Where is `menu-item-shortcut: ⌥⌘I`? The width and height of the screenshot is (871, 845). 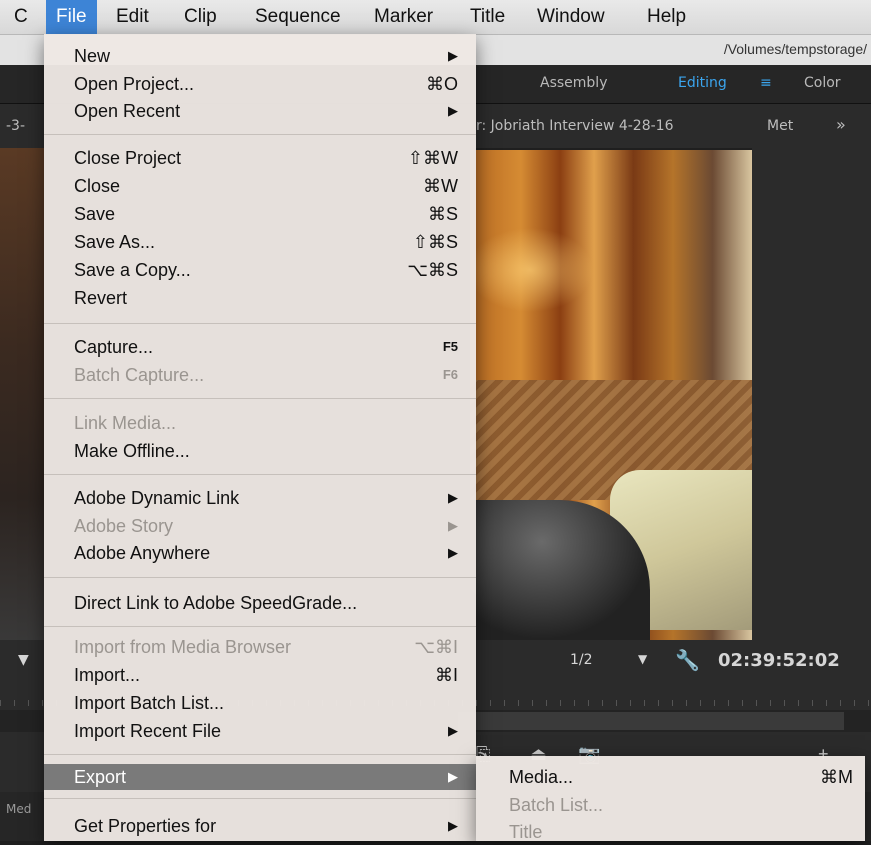 menu-item-shortcut: ⌥⌘I is located at coordinates (436, 647).